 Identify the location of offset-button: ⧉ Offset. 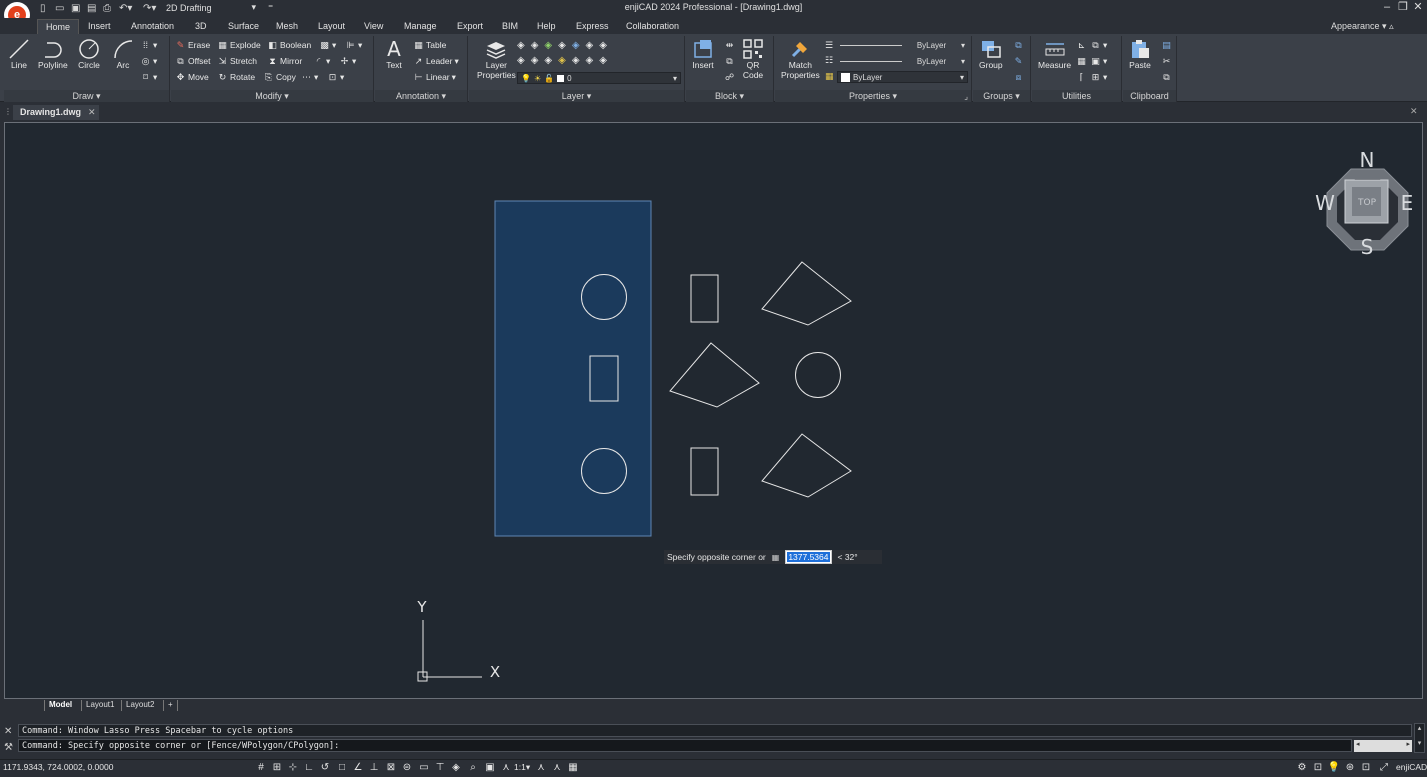
(192, 61).